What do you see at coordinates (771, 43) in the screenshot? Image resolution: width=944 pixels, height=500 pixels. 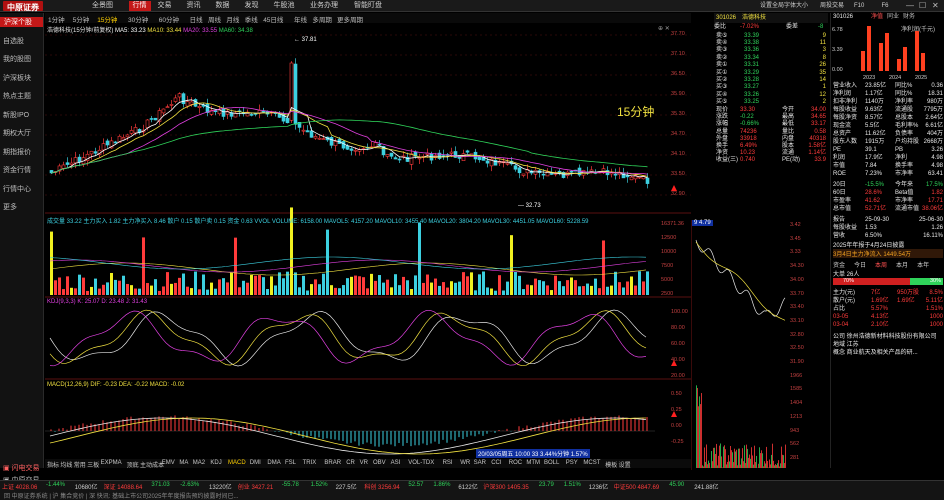 I see `ask-row-1: 卖④ 33.38 11` at bounding box center [771, 43].